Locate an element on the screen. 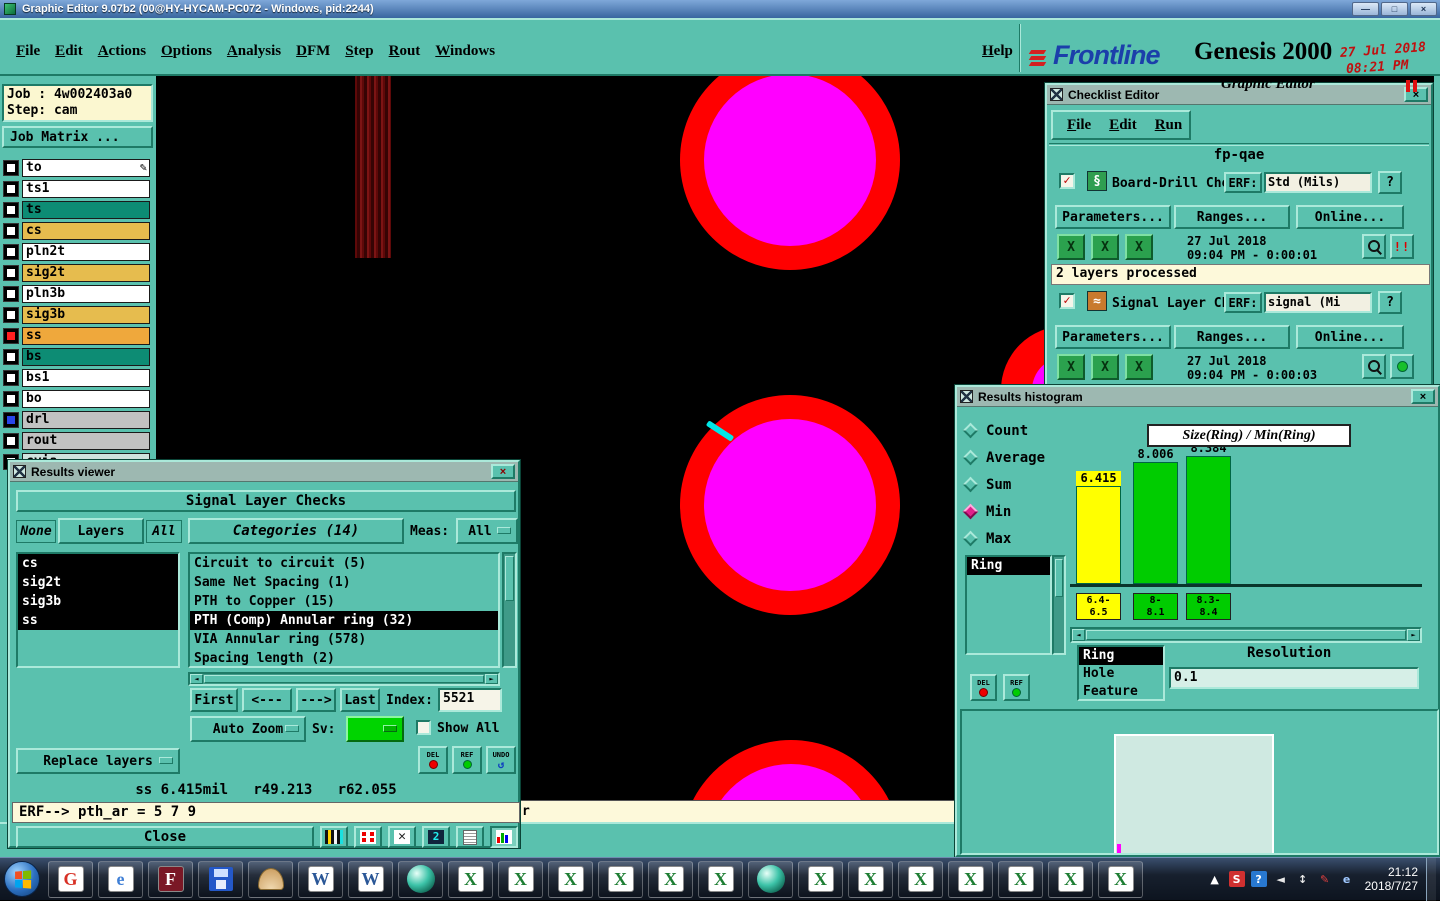 The width and height of the screenshot is (1440, 901). layer-row-sig3b: sig3b is located at coordinates (78, 314).